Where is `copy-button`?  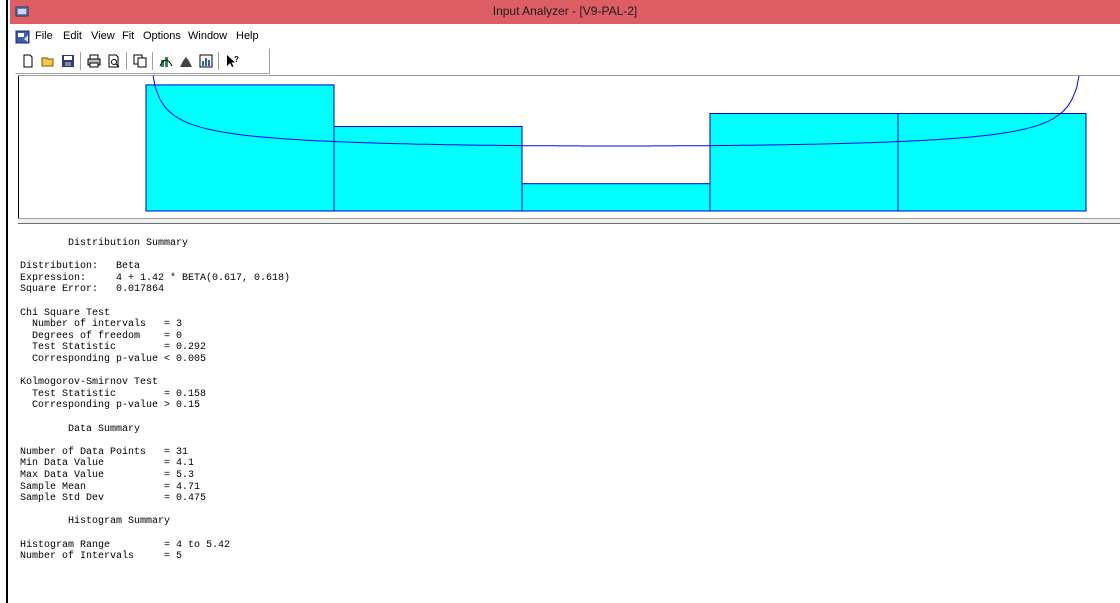 copy-button is located at coordinates (140, 61).